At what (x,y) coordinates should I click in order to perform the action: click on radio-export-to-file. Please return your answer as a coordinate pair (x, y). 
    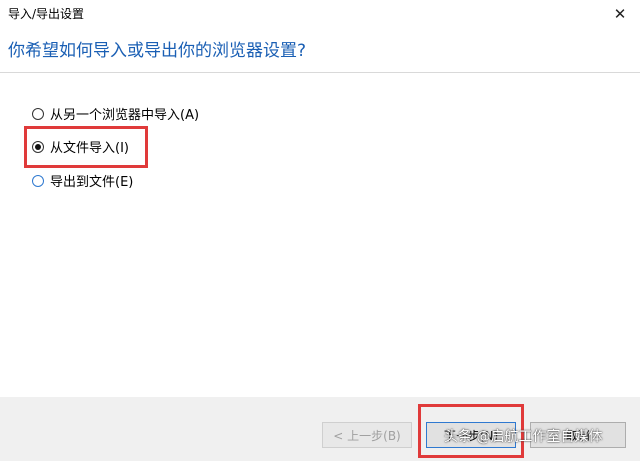
    Looking at the image, I should click on (38, 180).